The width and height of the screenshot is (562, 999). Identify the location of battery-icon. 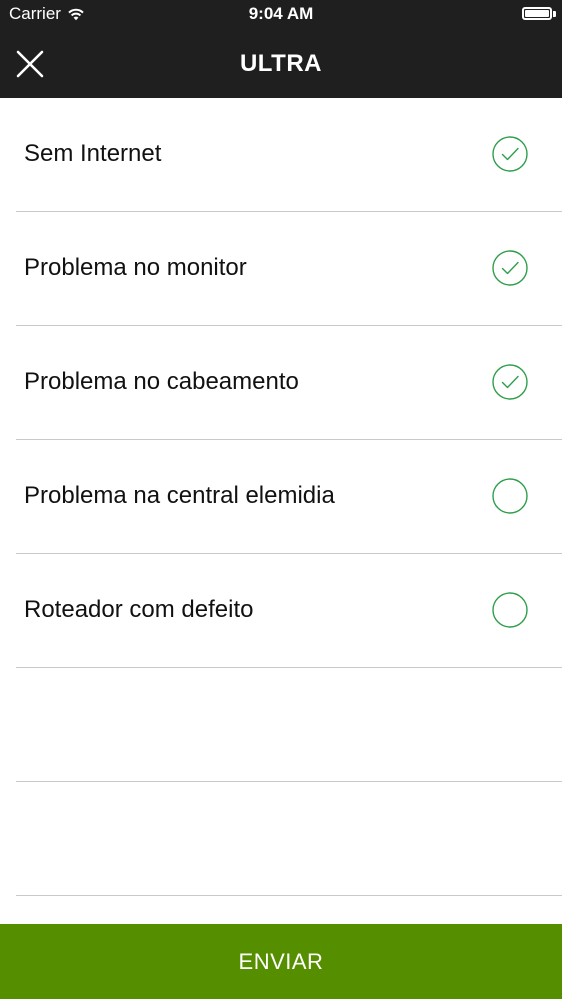
(537, 13).